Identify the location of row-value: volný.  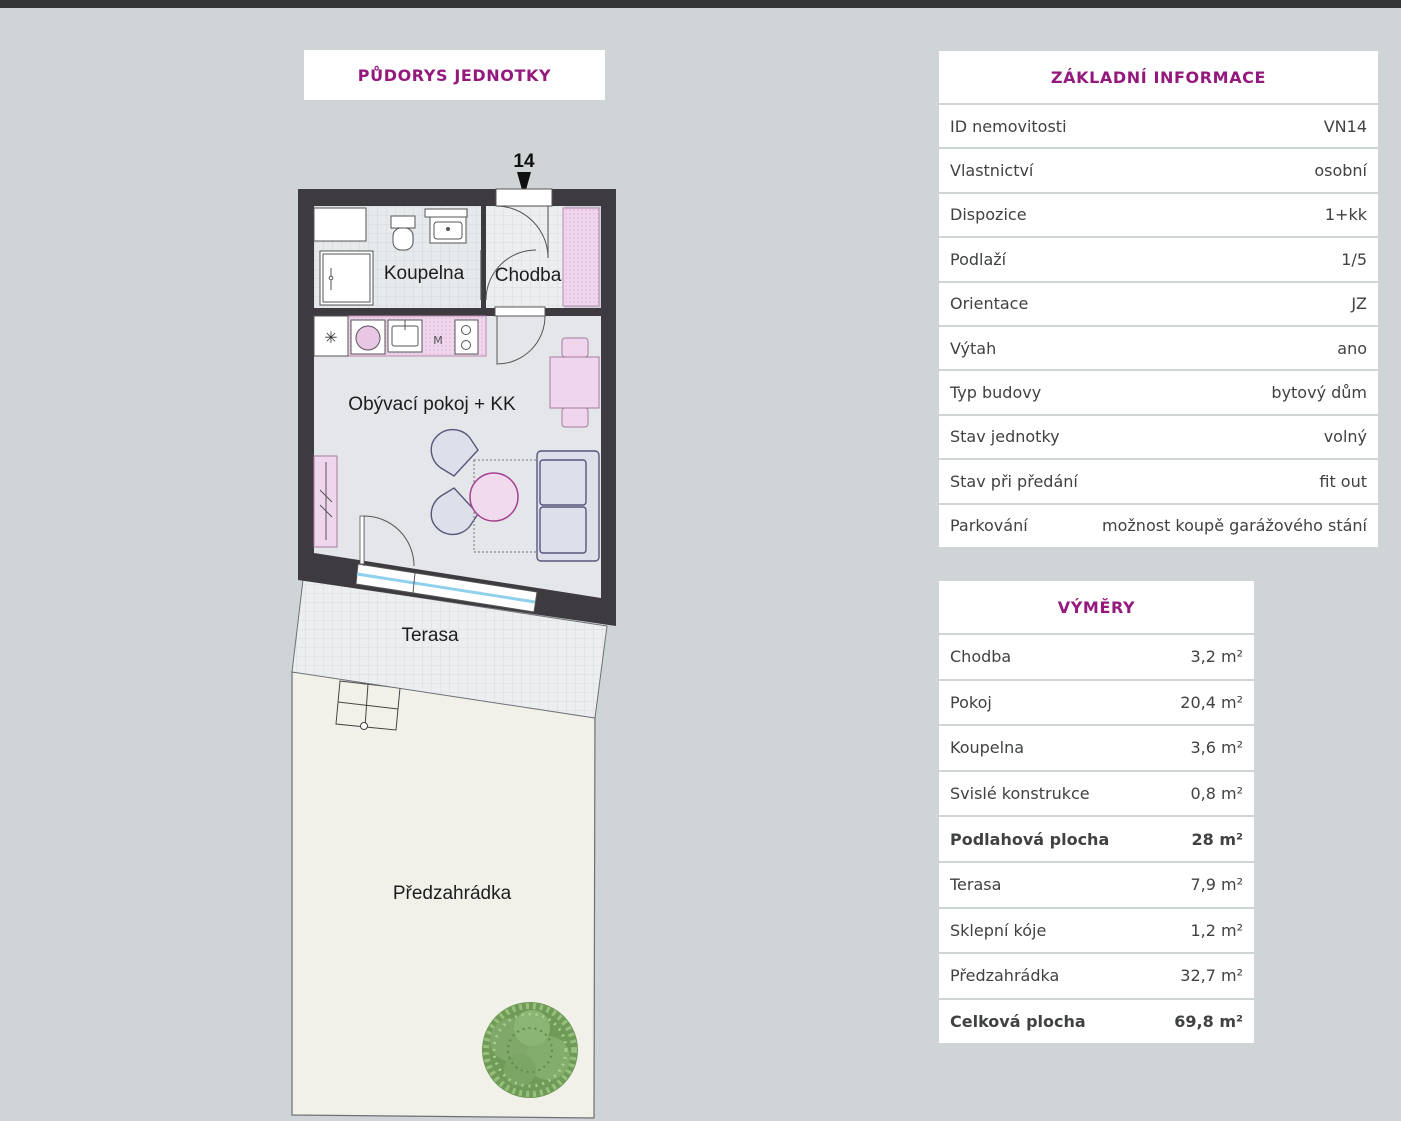
(1345, 437).